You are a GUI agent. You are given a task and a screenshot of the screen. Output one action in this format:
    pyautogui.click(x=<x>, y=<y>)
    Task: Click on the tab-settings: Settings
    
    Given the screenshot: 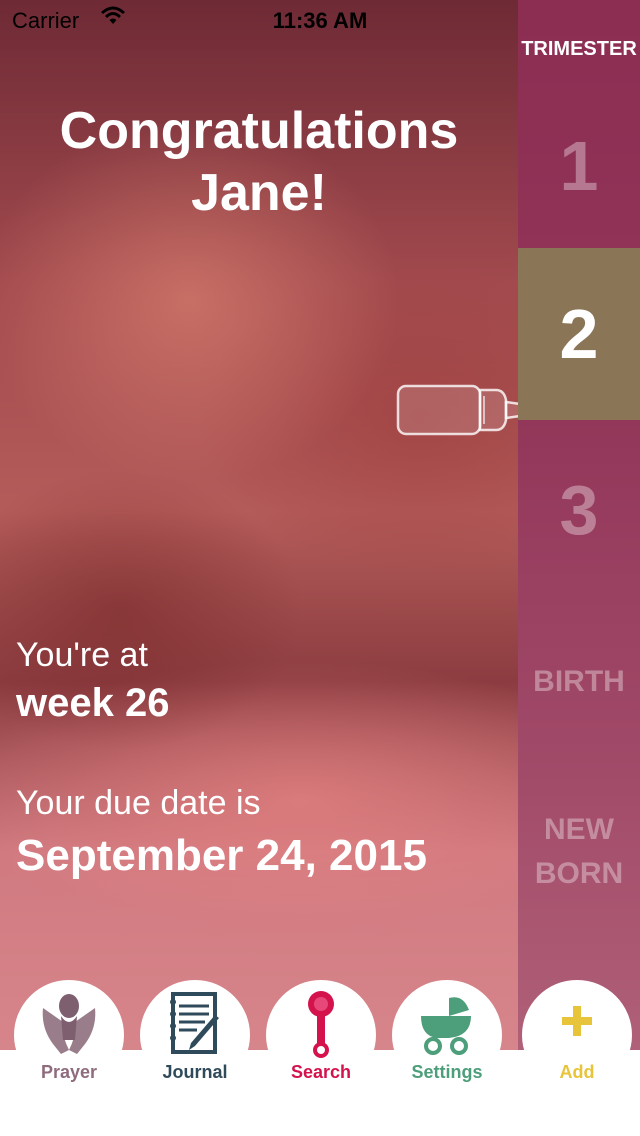 What is the action you would take?
    pyautogui.click(x=447, y=1035)
    